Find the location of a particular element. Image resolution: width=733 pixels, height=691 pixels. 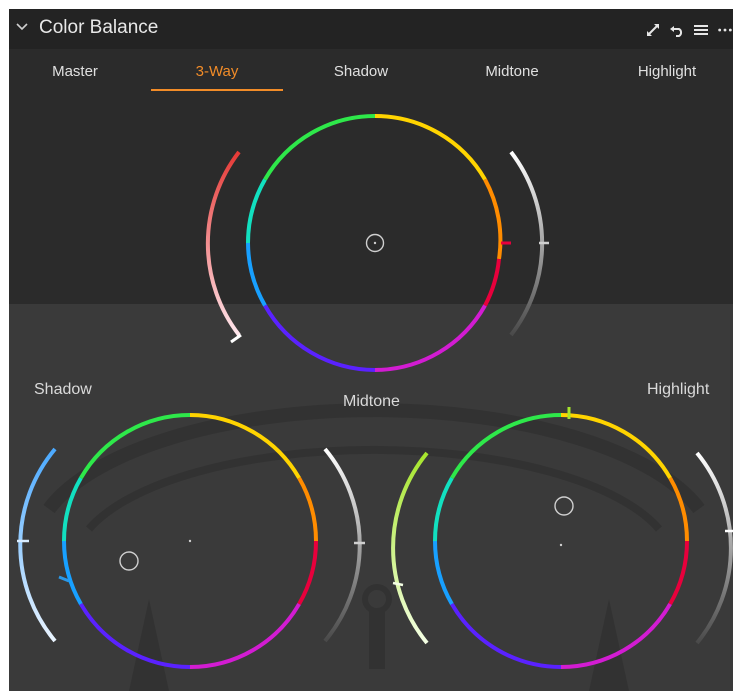

master-color-wheel is located at coordinates (378, 243).